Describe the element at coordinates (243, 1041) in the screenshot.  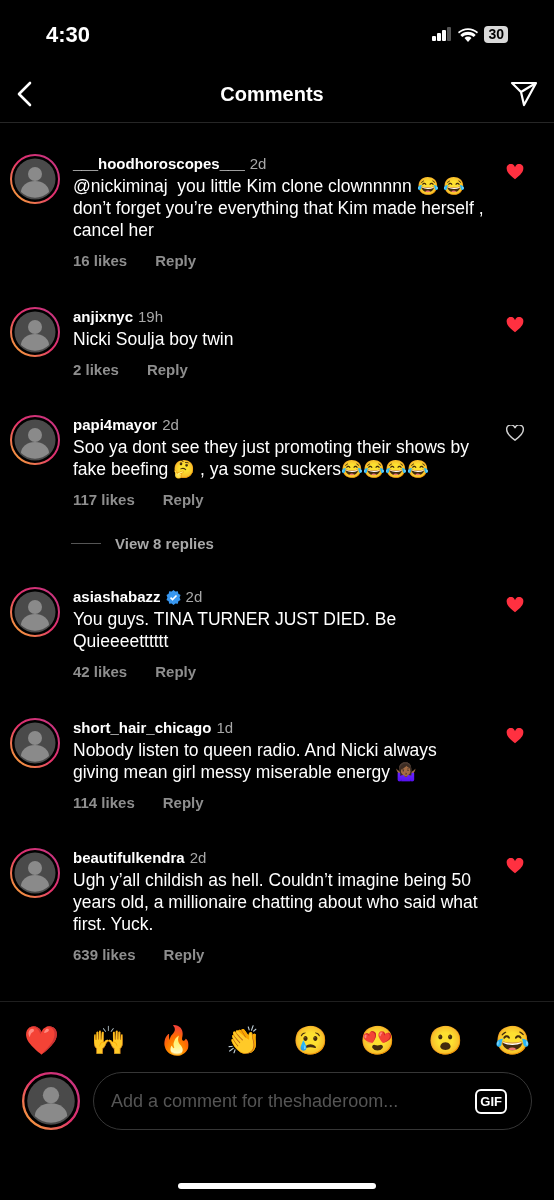
I see `reaction-button: 👏` at that location.